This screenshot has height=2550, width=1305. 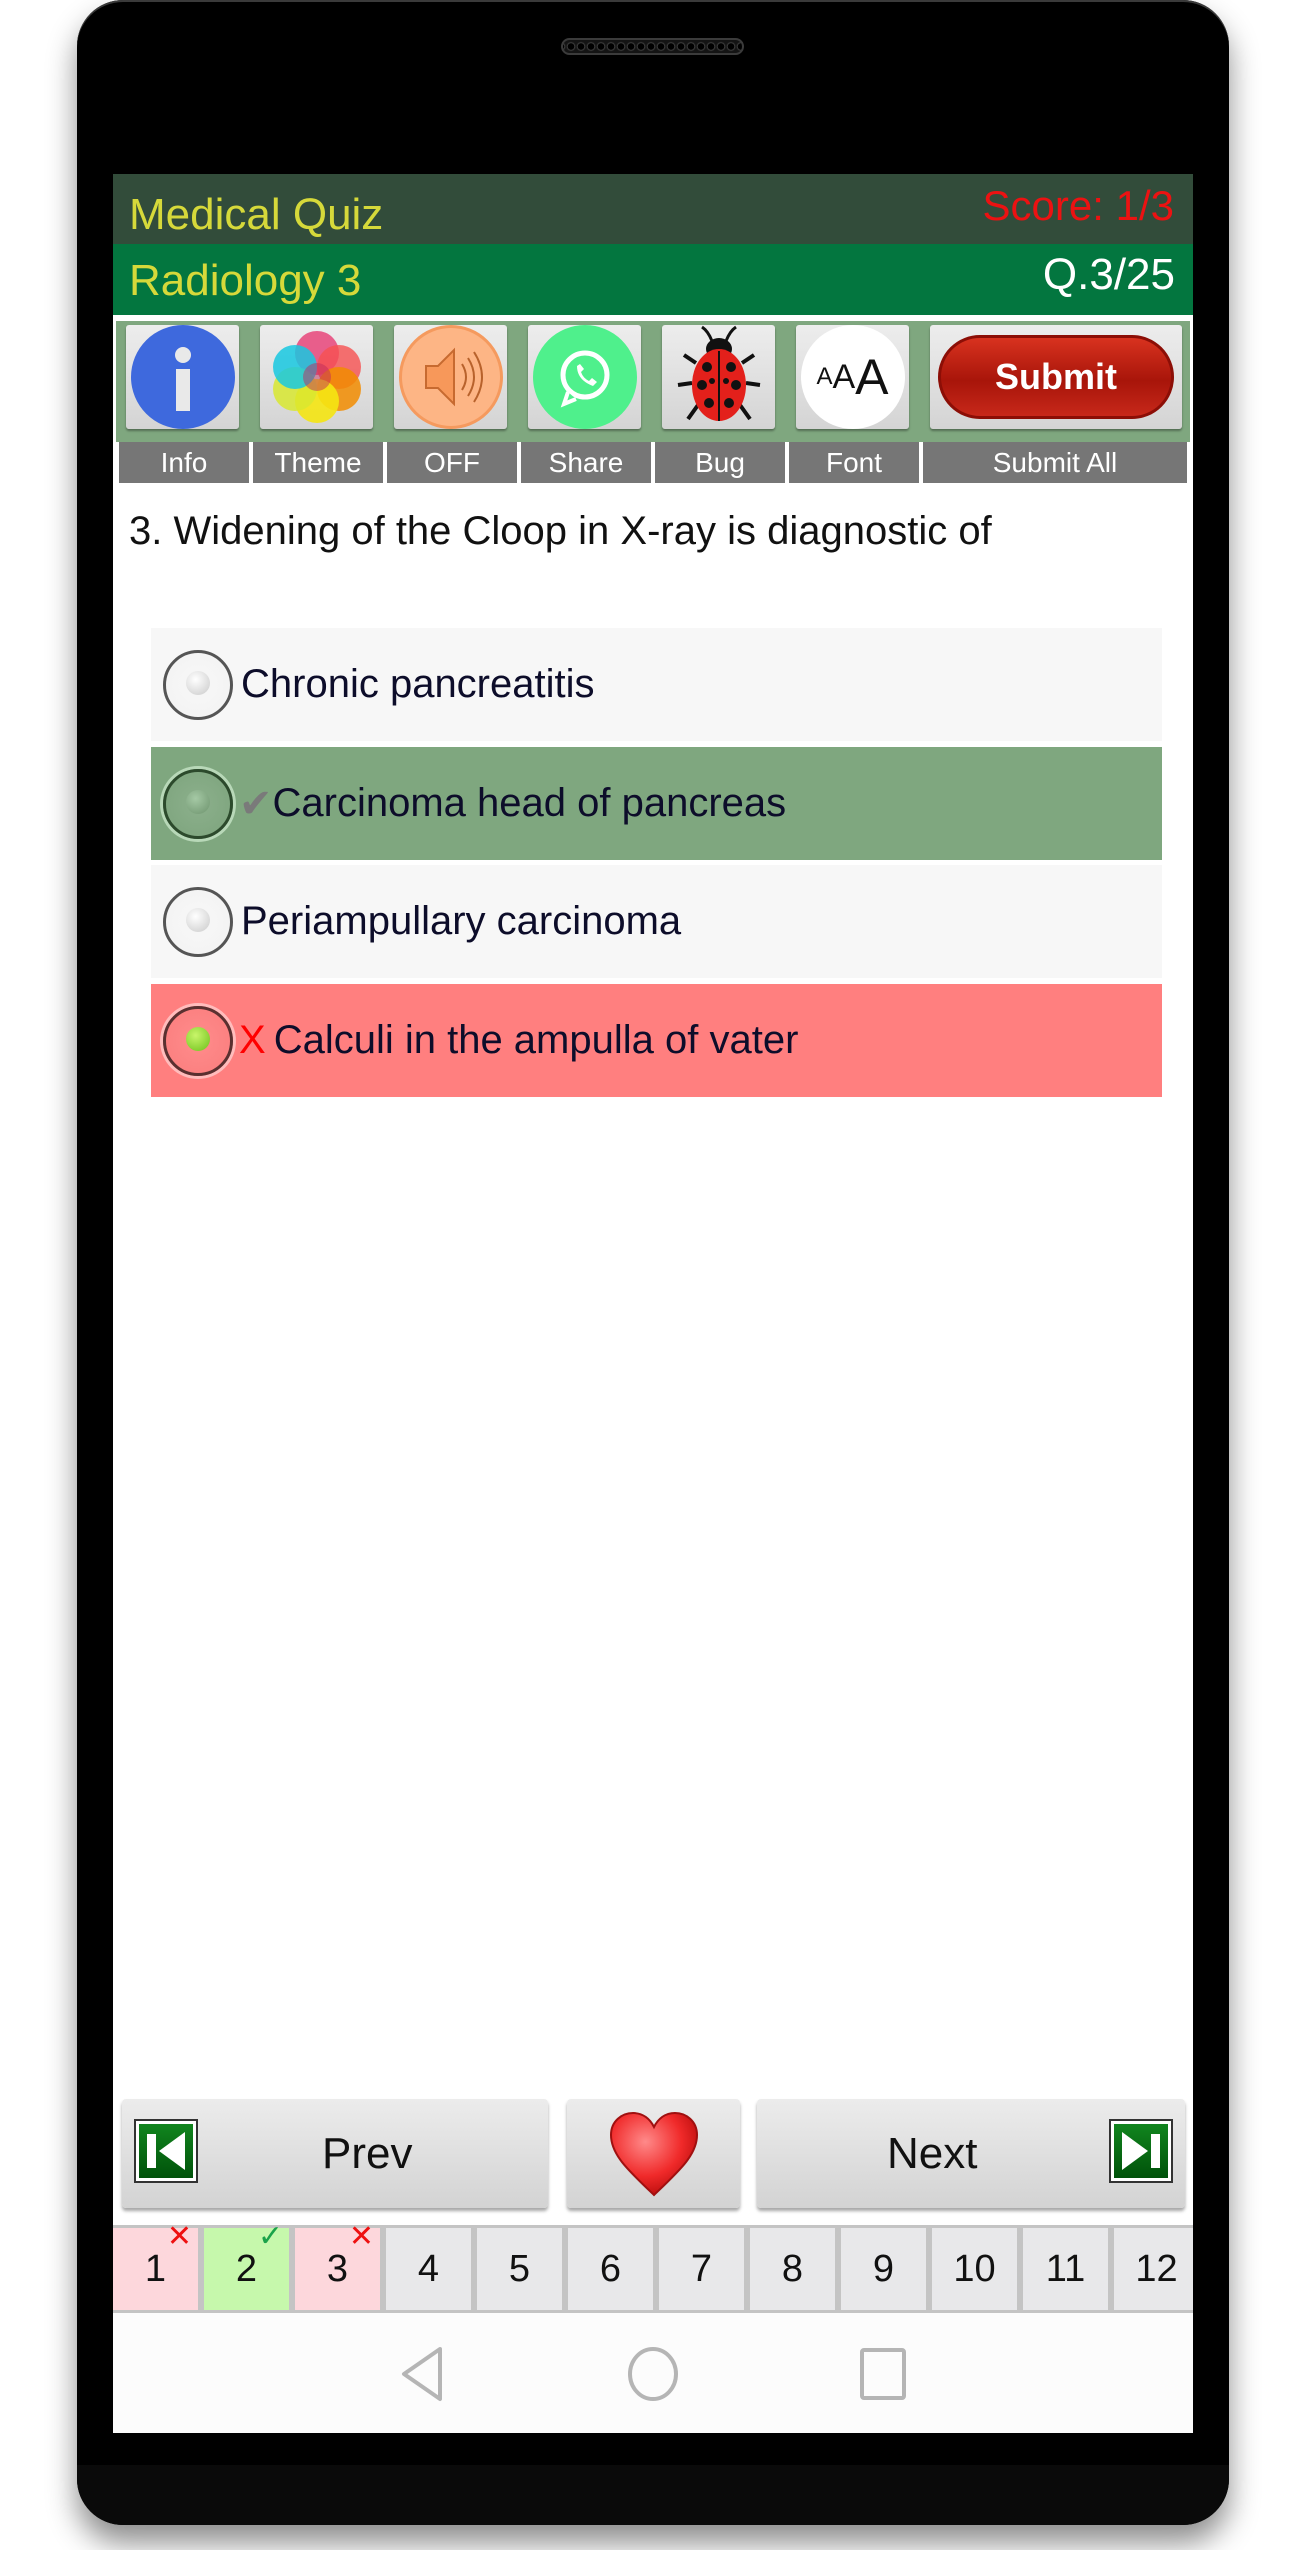 I want to click on question-cell-2: 2 ✓, so click(x=246, y=2266).